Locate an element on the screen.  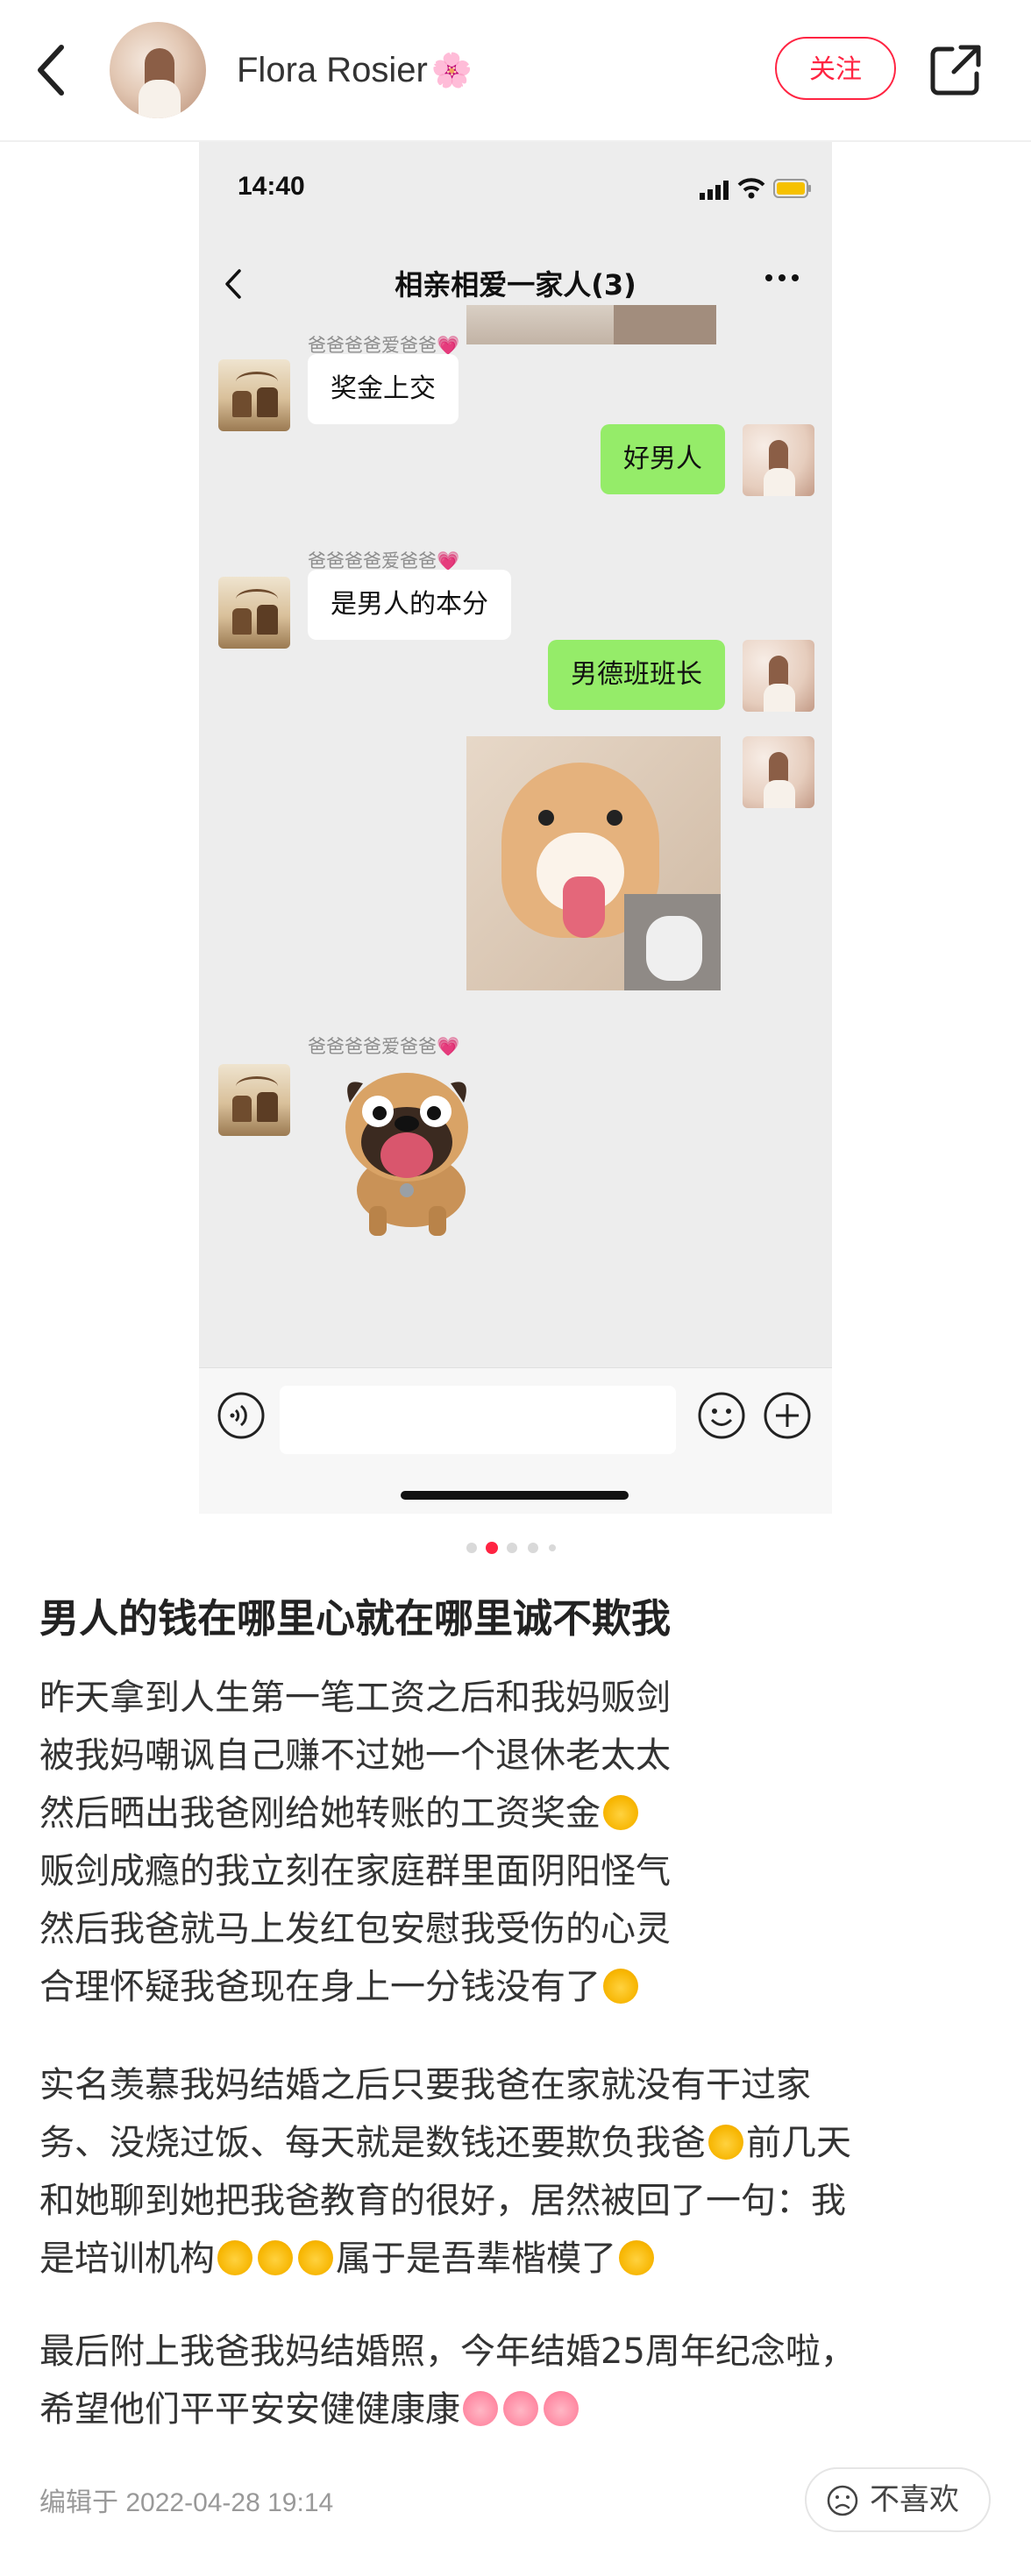
text-line: 被我妈嘲讽自己赚不过她一个退休老太太 is located at coordinates (355, 1755).